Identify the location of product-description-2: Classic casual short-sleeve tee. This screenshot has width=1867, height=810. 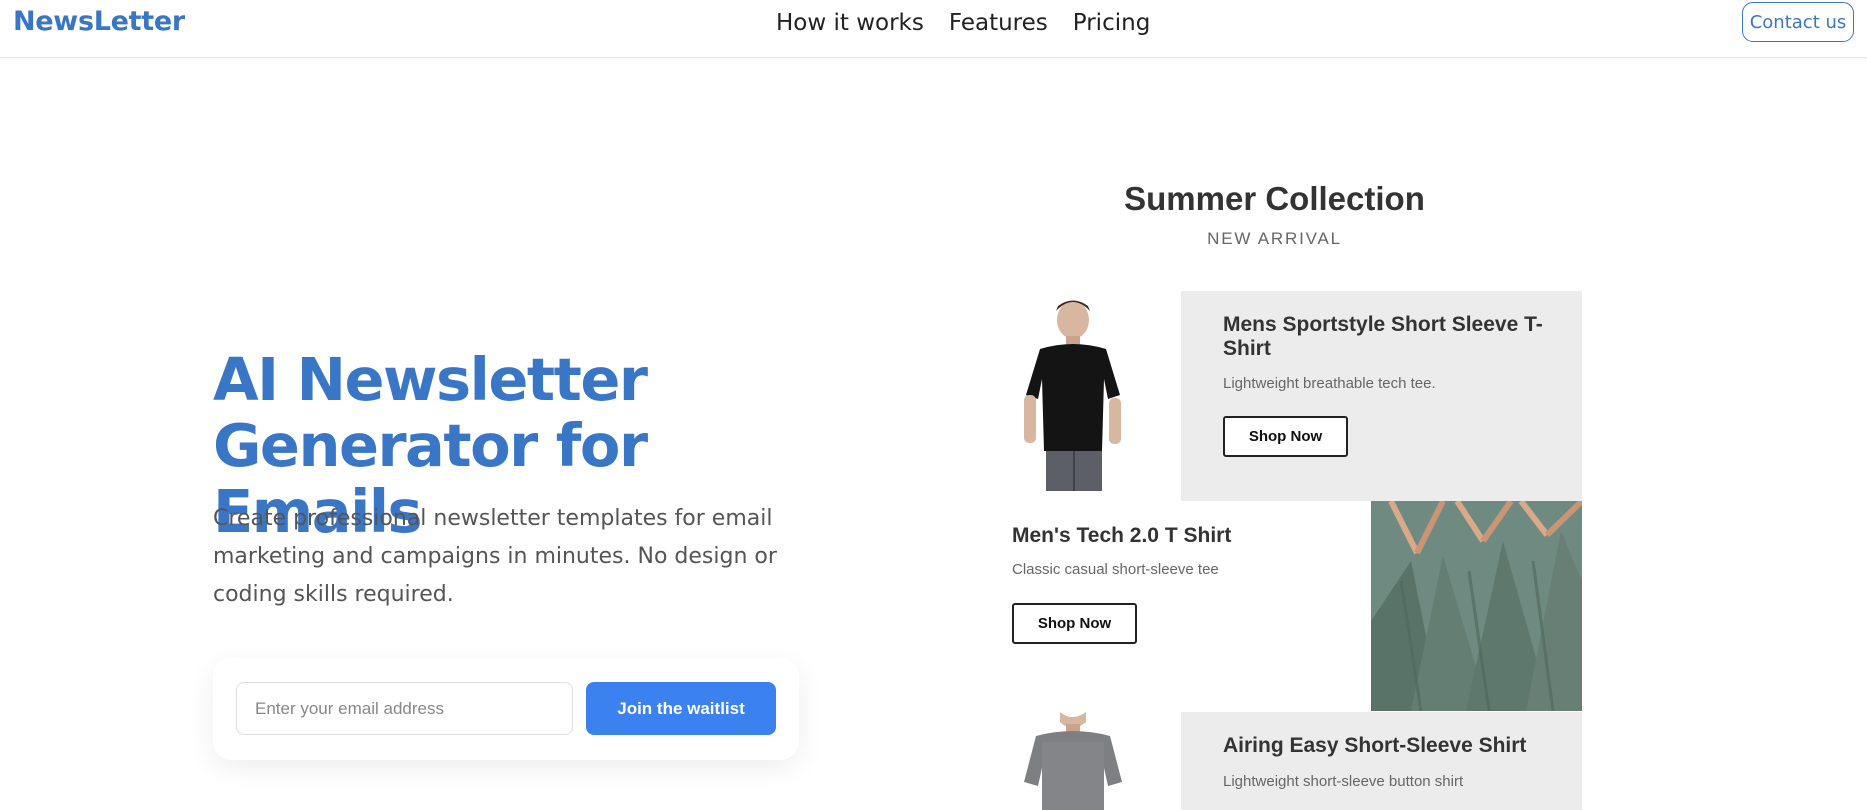
(1115, 569).